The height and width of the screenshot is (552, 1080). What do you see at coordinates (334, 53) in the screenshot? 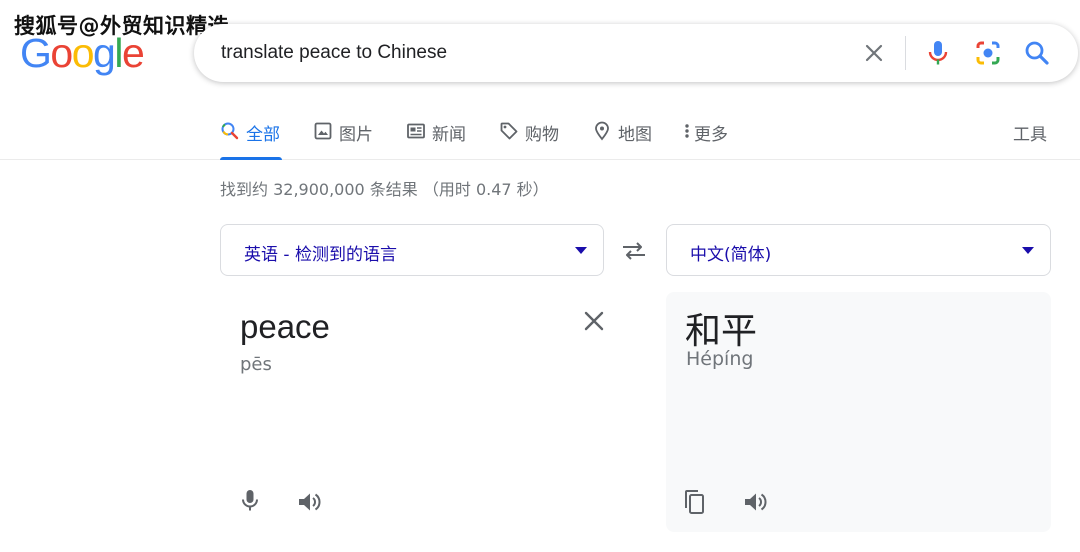
I see `search-input: translate peace to Chinese` at bounding box center [334, 53].